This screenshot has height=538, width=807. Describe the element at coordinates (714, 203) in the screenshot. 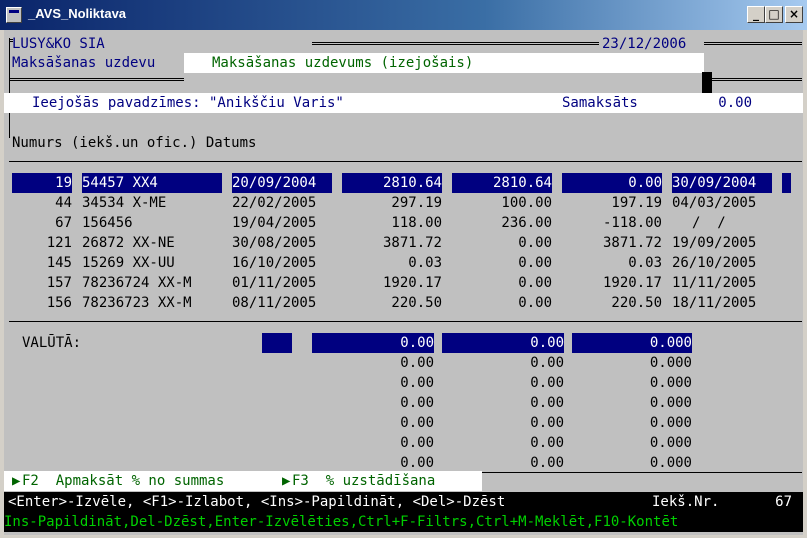

I see `row-due-date: 04/03/2005` at that location.